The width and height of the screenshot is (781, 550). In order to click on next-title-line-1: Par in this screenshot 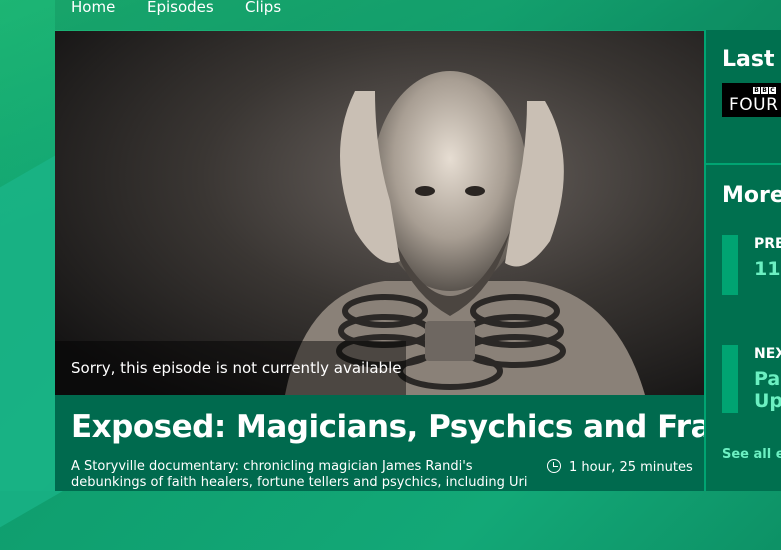, I will do `click(767, 379)`.